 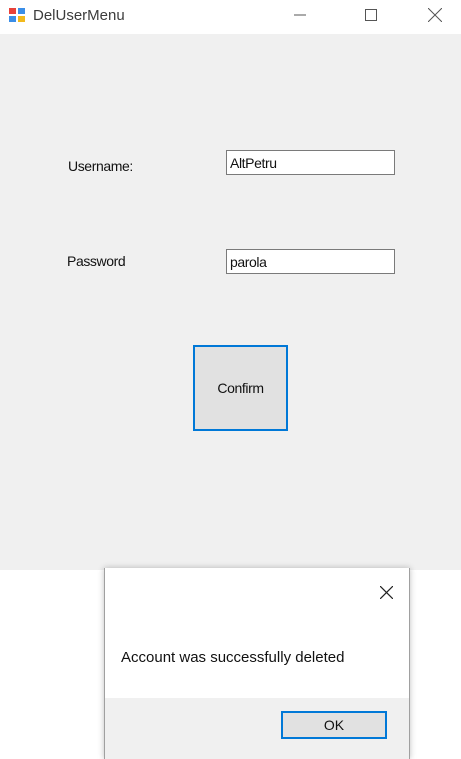 I want to click on confirm-button-label: Confirm, so click(x=240, y=388).